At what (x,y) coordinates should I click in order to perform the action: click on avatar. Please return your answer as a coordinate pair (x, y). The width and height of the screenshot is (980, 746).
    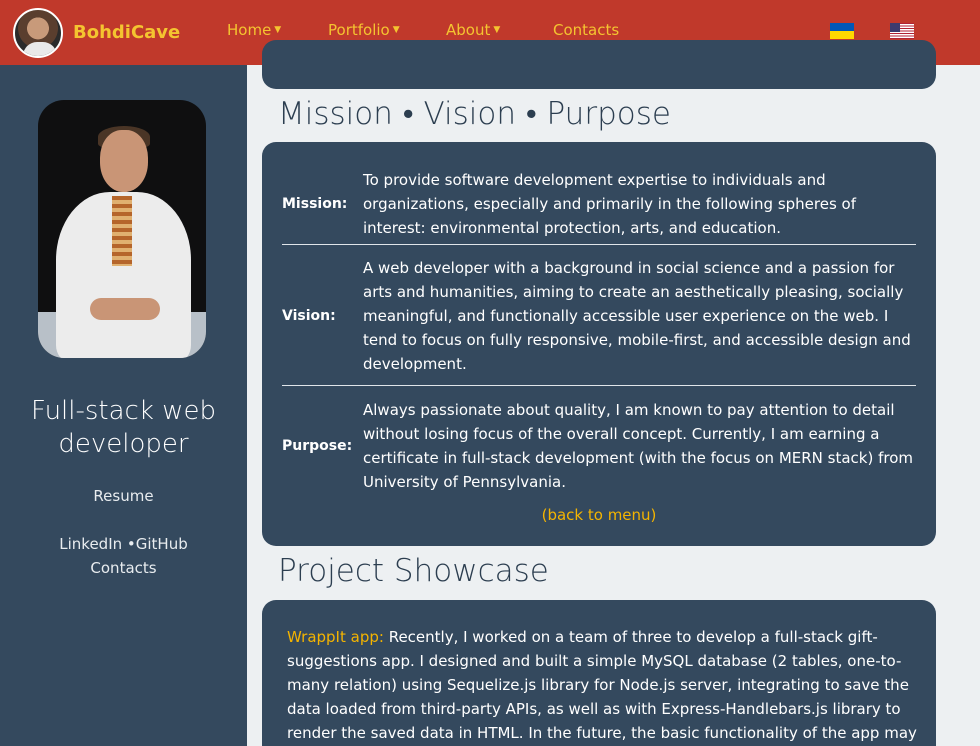
    Looking at the image, I should click on (38, 32).